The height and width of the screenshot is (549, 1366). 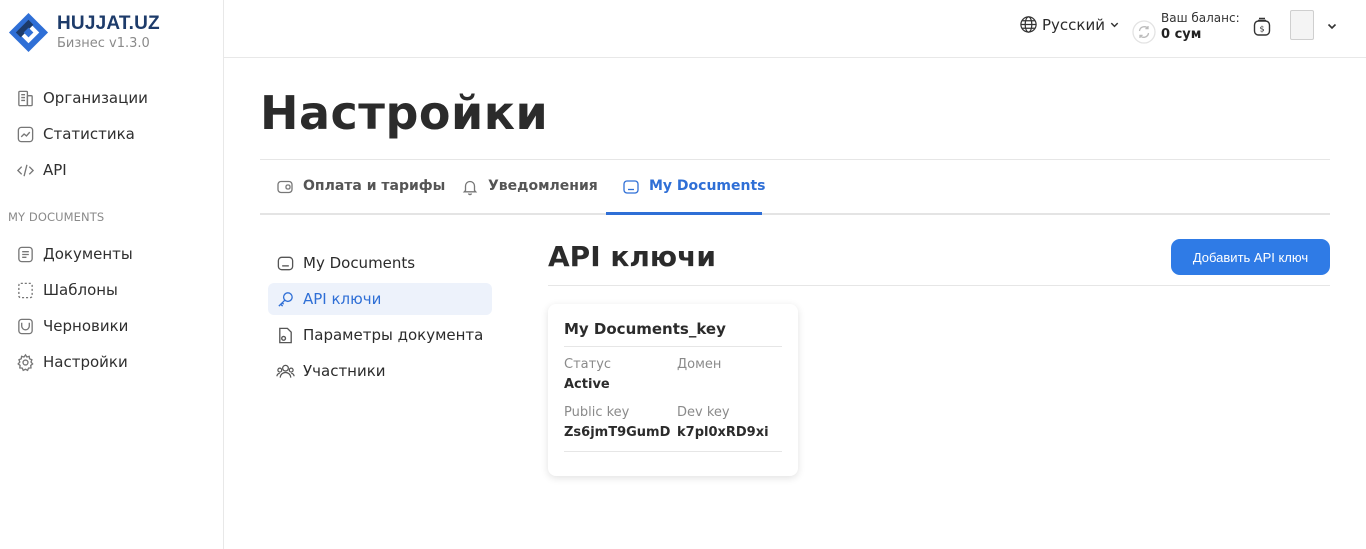 What do you see at coordinates (285, 299) in the screenshot?
I see `key-icon` at bounding box center [285, 299].